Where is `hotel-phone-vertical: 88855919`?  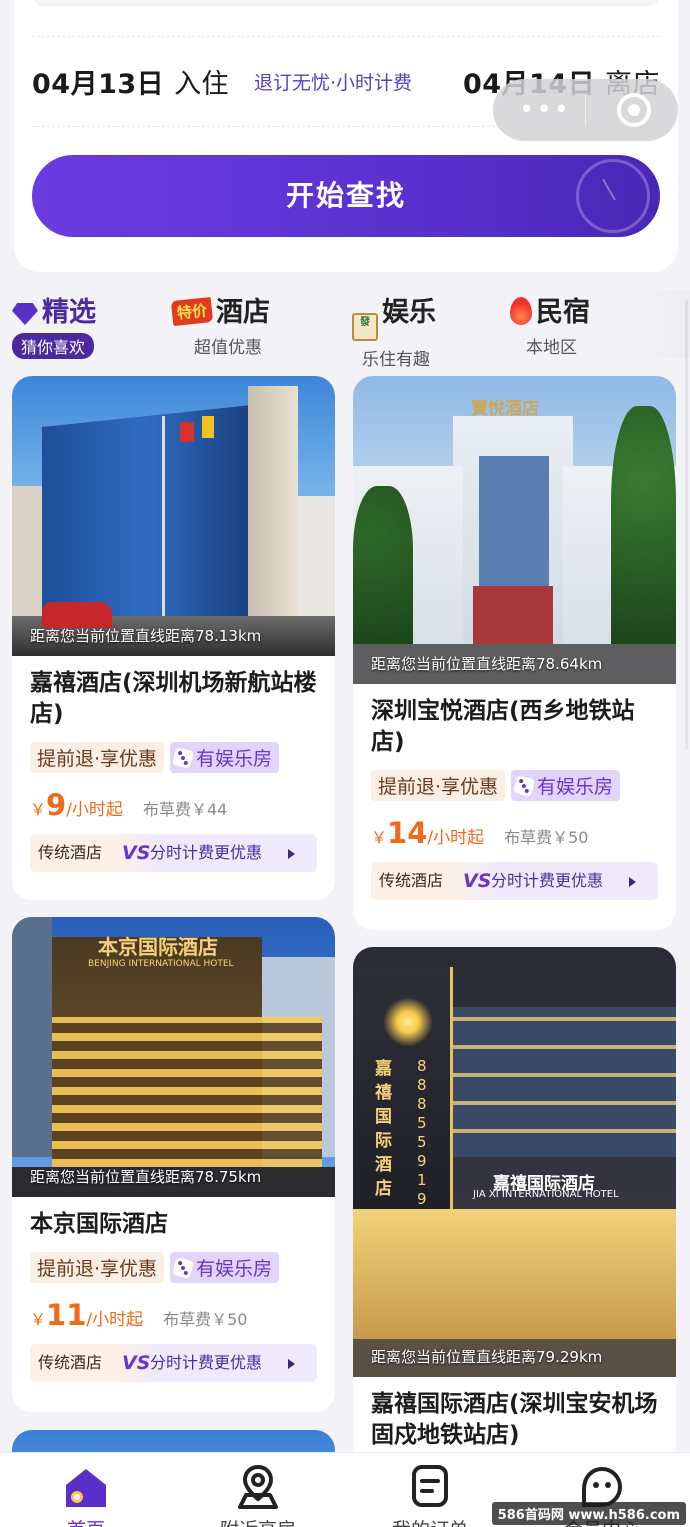 hotel-phone-vertical: 88855919 is located at coordinates (422, 1132).